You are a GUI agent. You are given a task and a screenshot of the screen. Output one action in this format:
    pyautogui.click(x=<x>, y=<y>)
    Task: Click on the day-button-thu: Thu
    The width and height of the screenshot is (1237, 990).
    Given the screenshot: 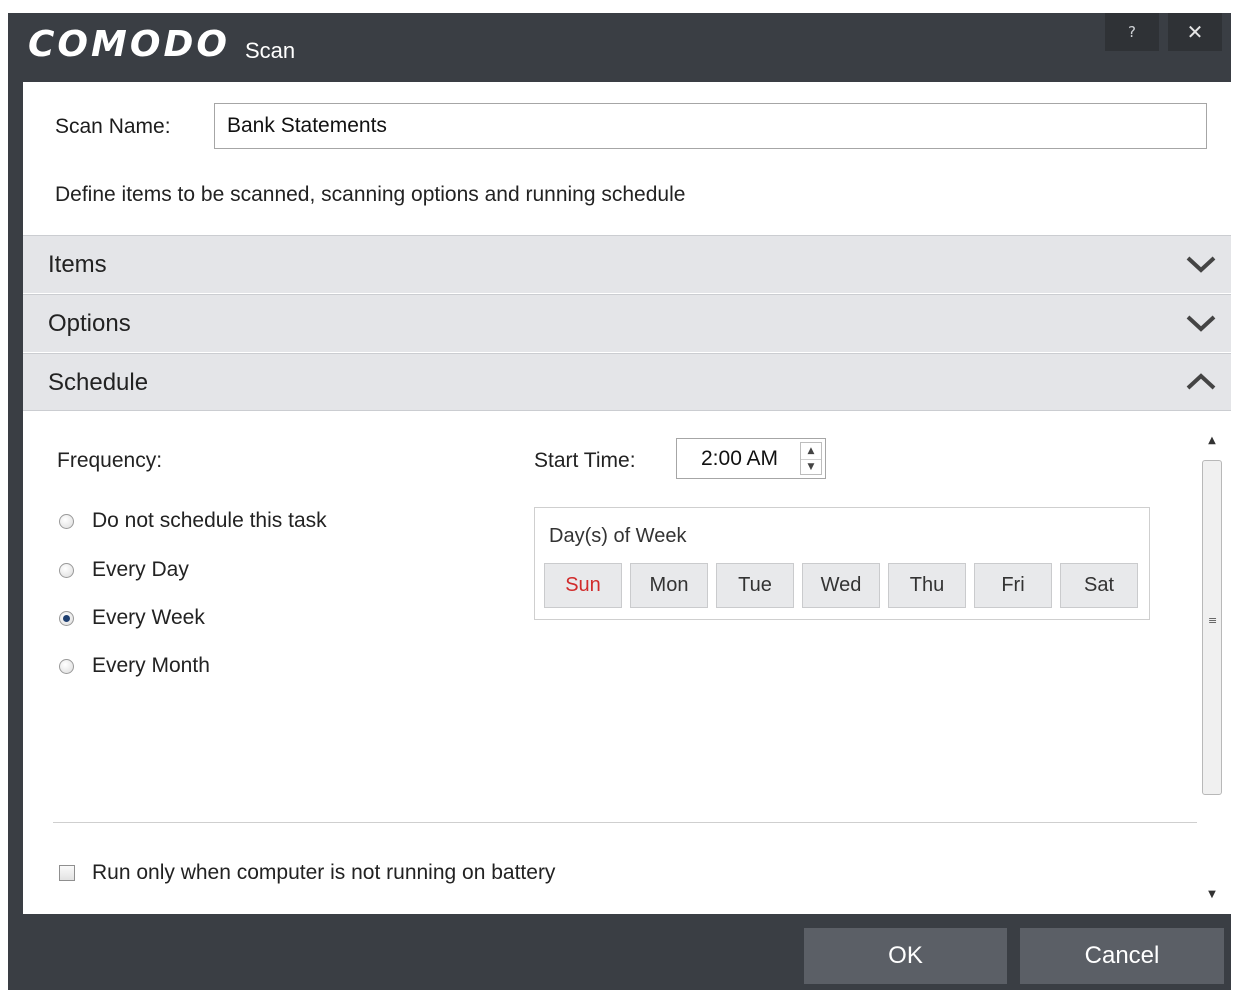 What is the action you would take?
    pyautogui.click(x=927, y=585)
    